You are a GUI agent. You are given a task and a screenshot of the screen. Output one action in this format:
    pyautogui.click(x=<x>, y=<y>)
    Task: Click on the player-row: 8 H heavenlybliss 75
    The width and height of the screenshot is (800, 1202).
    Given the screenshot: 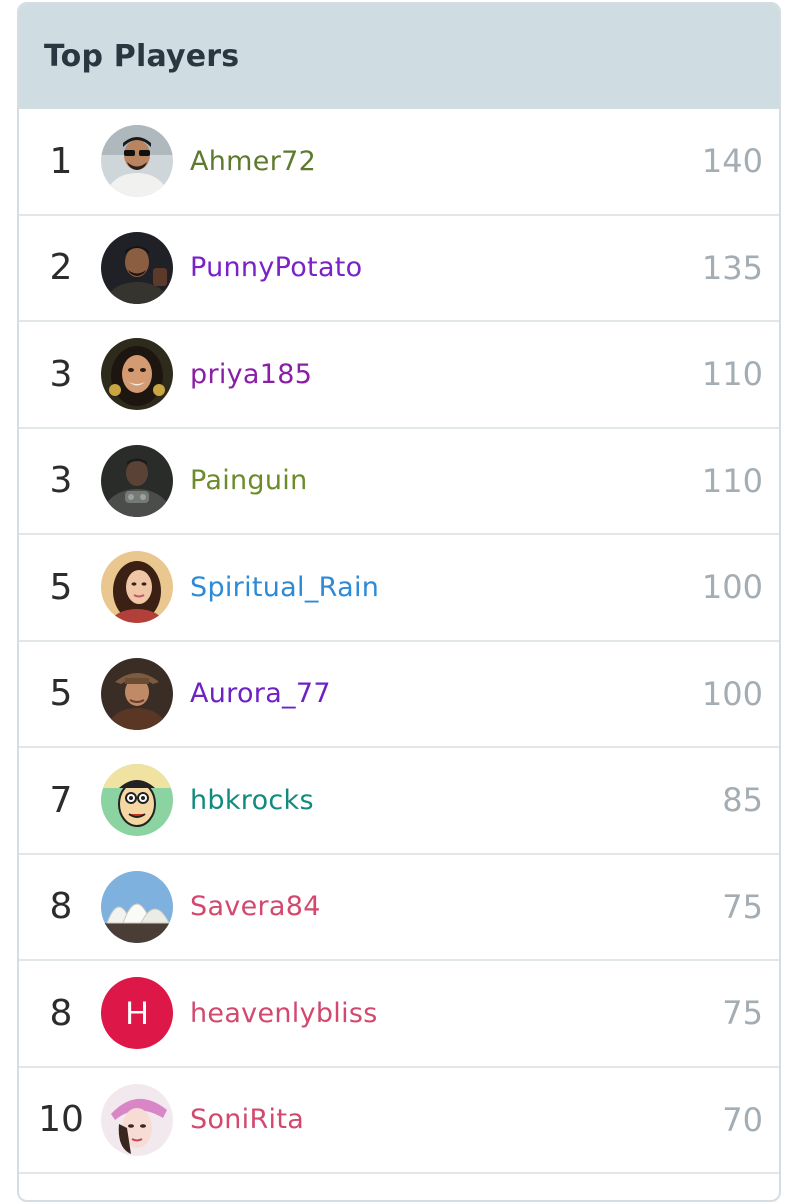 What is the action you would take?
    pyautogui.click(x=399, y=1014)
    